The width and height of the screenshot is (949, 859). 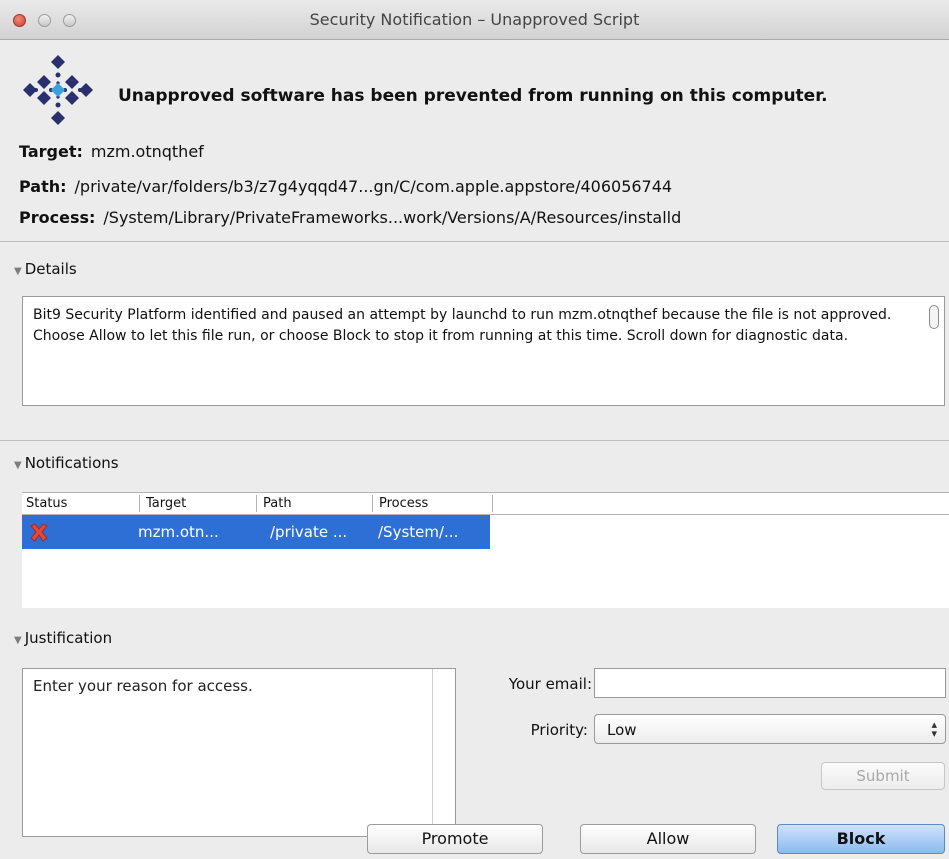 What do you see at coordinates (147, 151) in the screenshot?
I see `target-value: mzm.otnqthef` at bounding box center [147, 151].